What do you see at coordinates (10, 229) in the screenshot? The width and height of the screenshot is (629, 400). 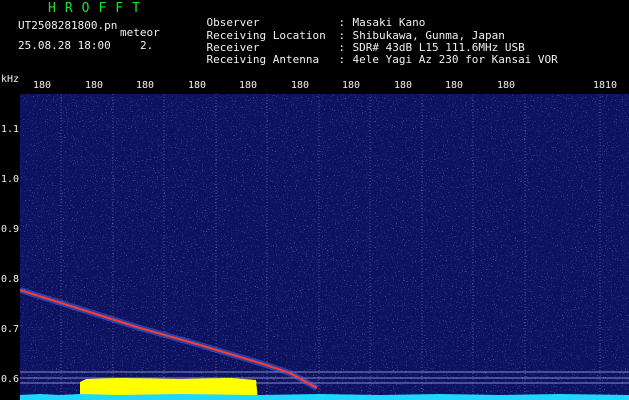 I see `frequency-tick-label: 0.9` at bounding box center [10, 229].